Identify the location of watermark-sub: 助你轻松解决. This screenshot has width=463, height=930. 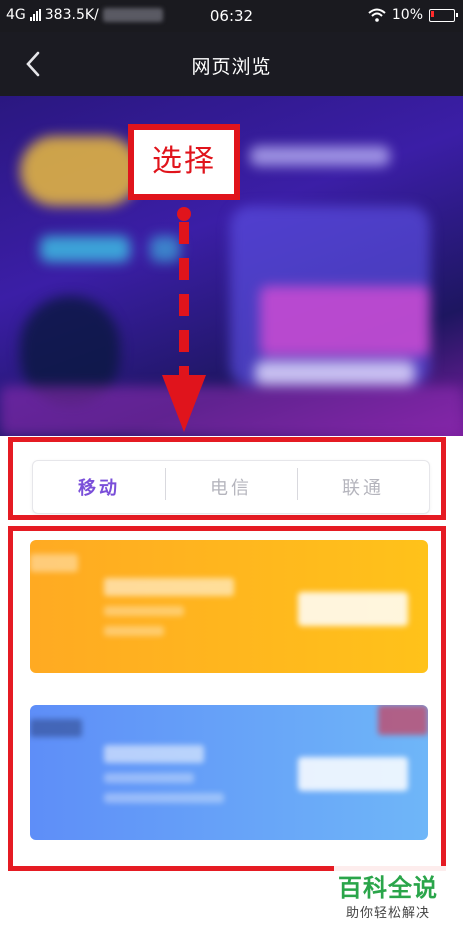
(388, 913).